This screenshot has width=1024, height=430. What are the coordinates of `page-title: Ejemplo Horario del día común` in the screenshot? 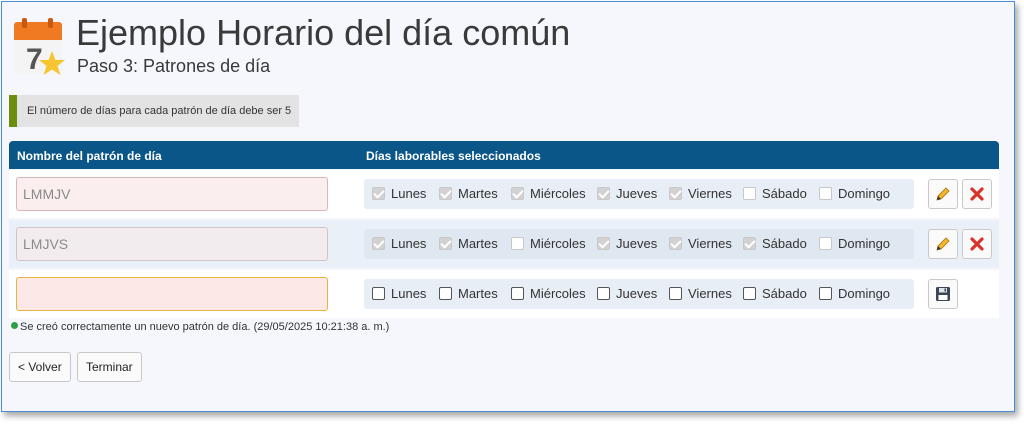 It's located at (323, 32).